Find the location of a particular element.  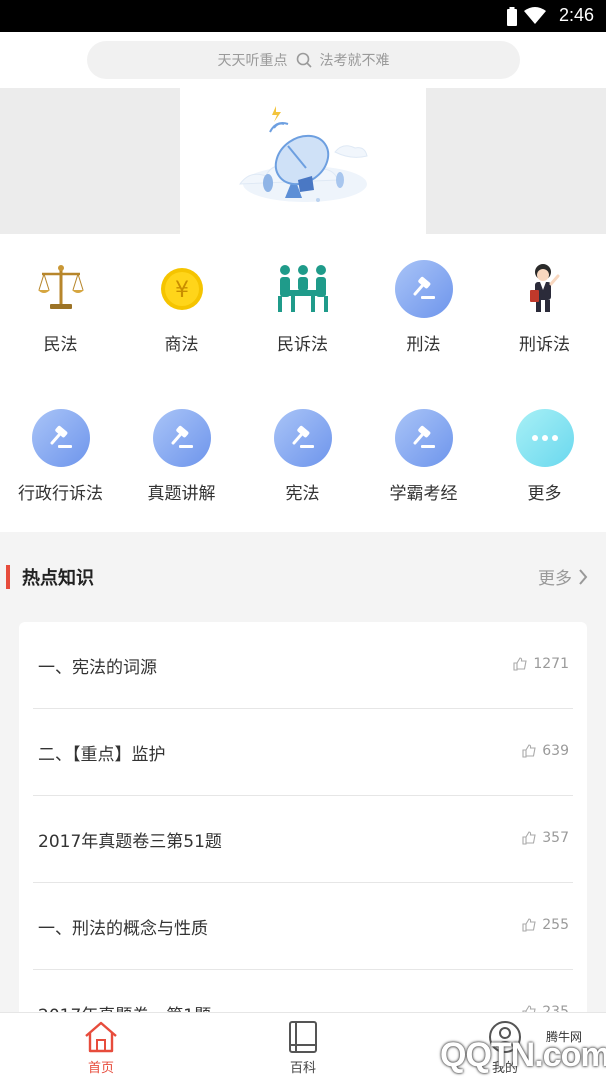

like-count: 357 is located at coordinates (545, 838).